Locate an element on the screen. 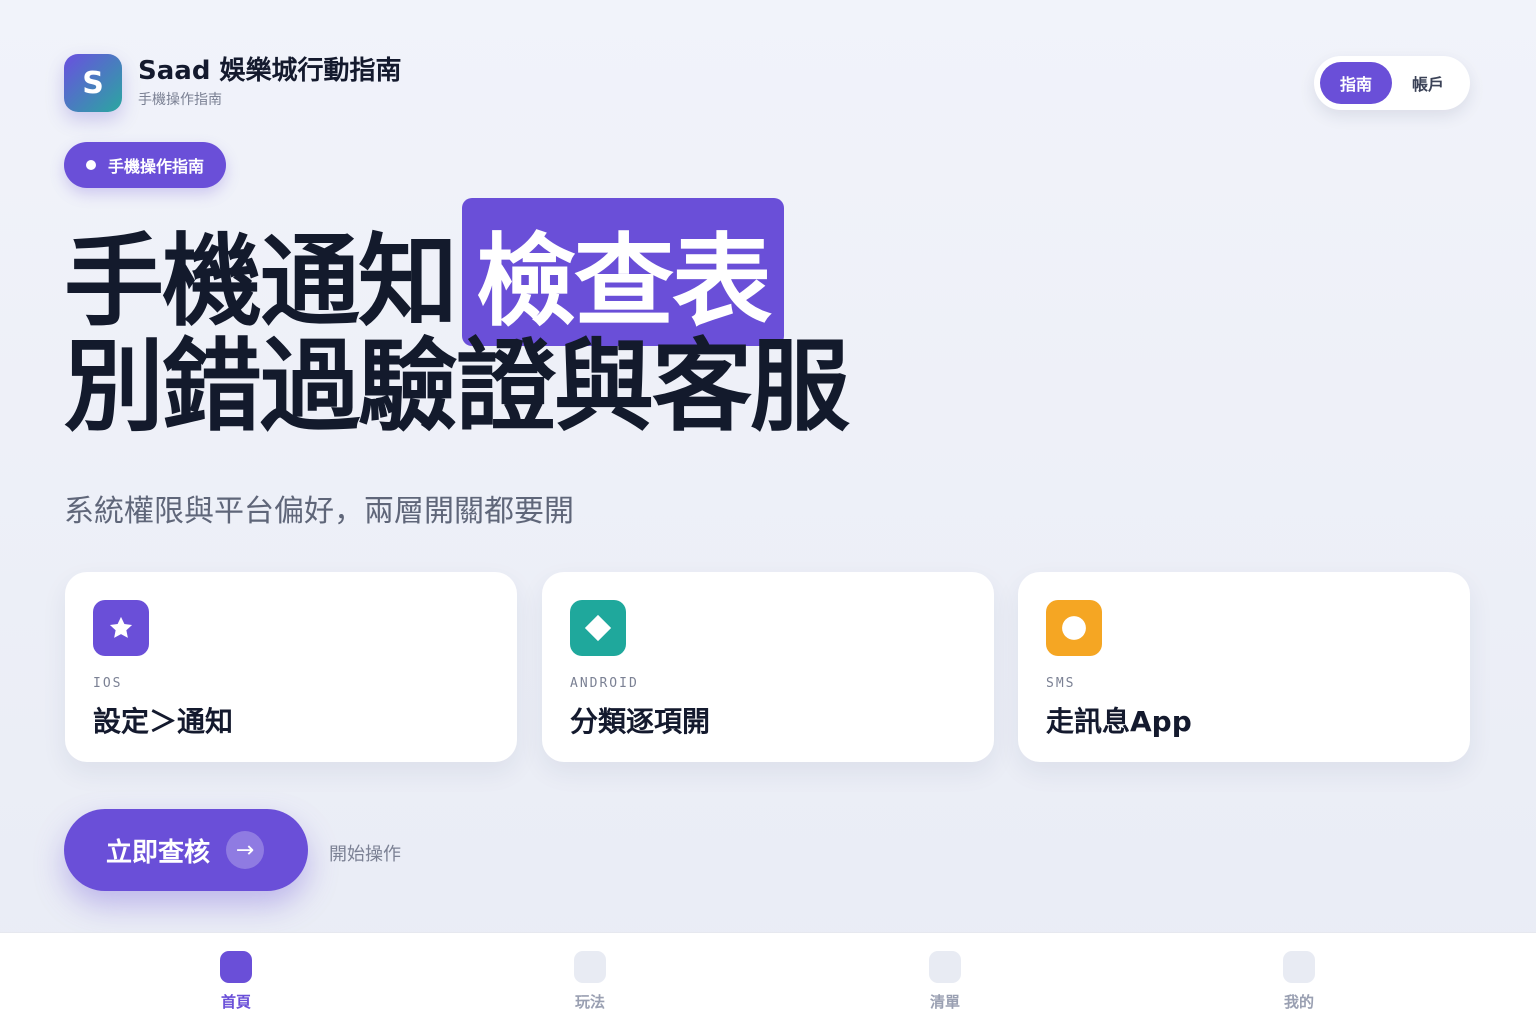  diamond-icon is located at coordinates (598, 628).